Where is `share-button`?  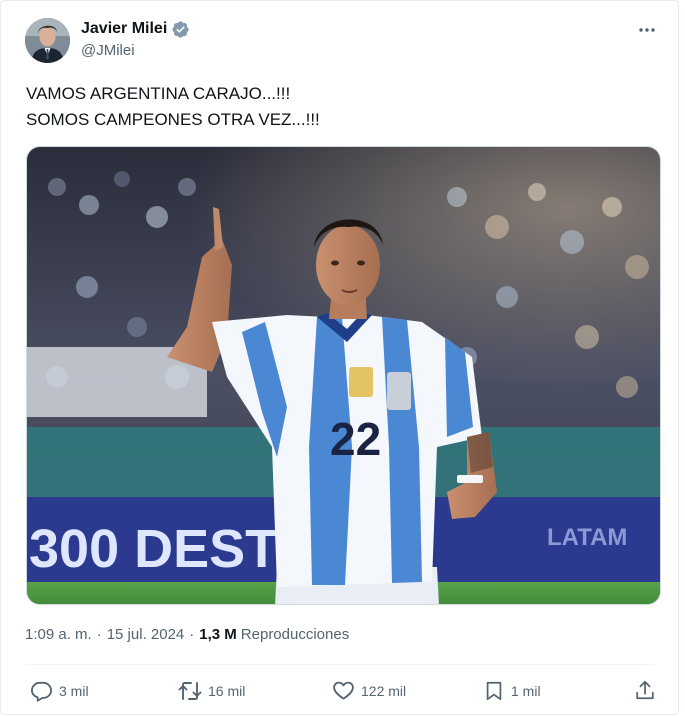
share-button is located at coordinates (645, 690).